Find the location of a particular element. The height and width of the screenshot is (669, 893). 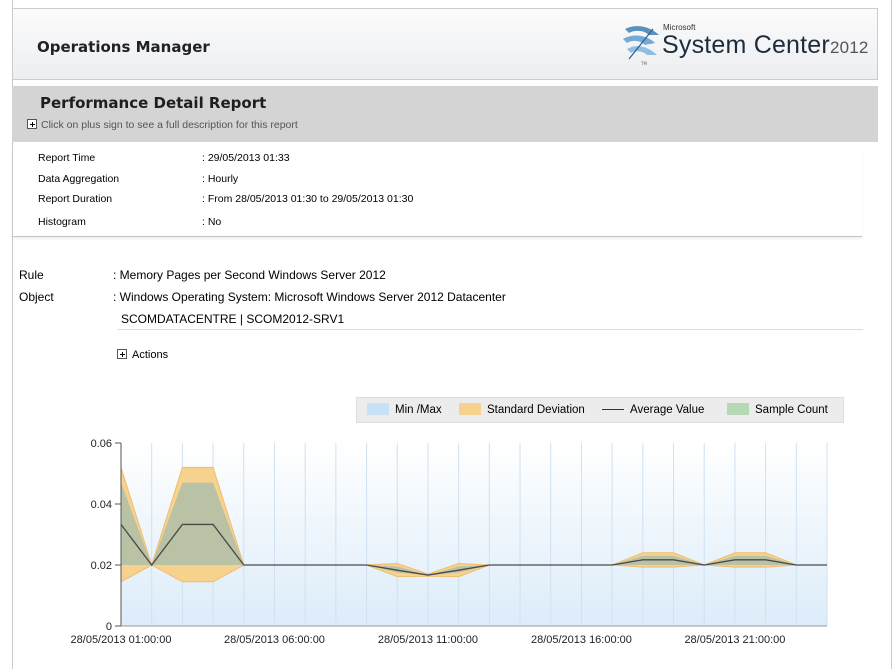

legend-item-average: Average Value is located at coordinates (653, 410).